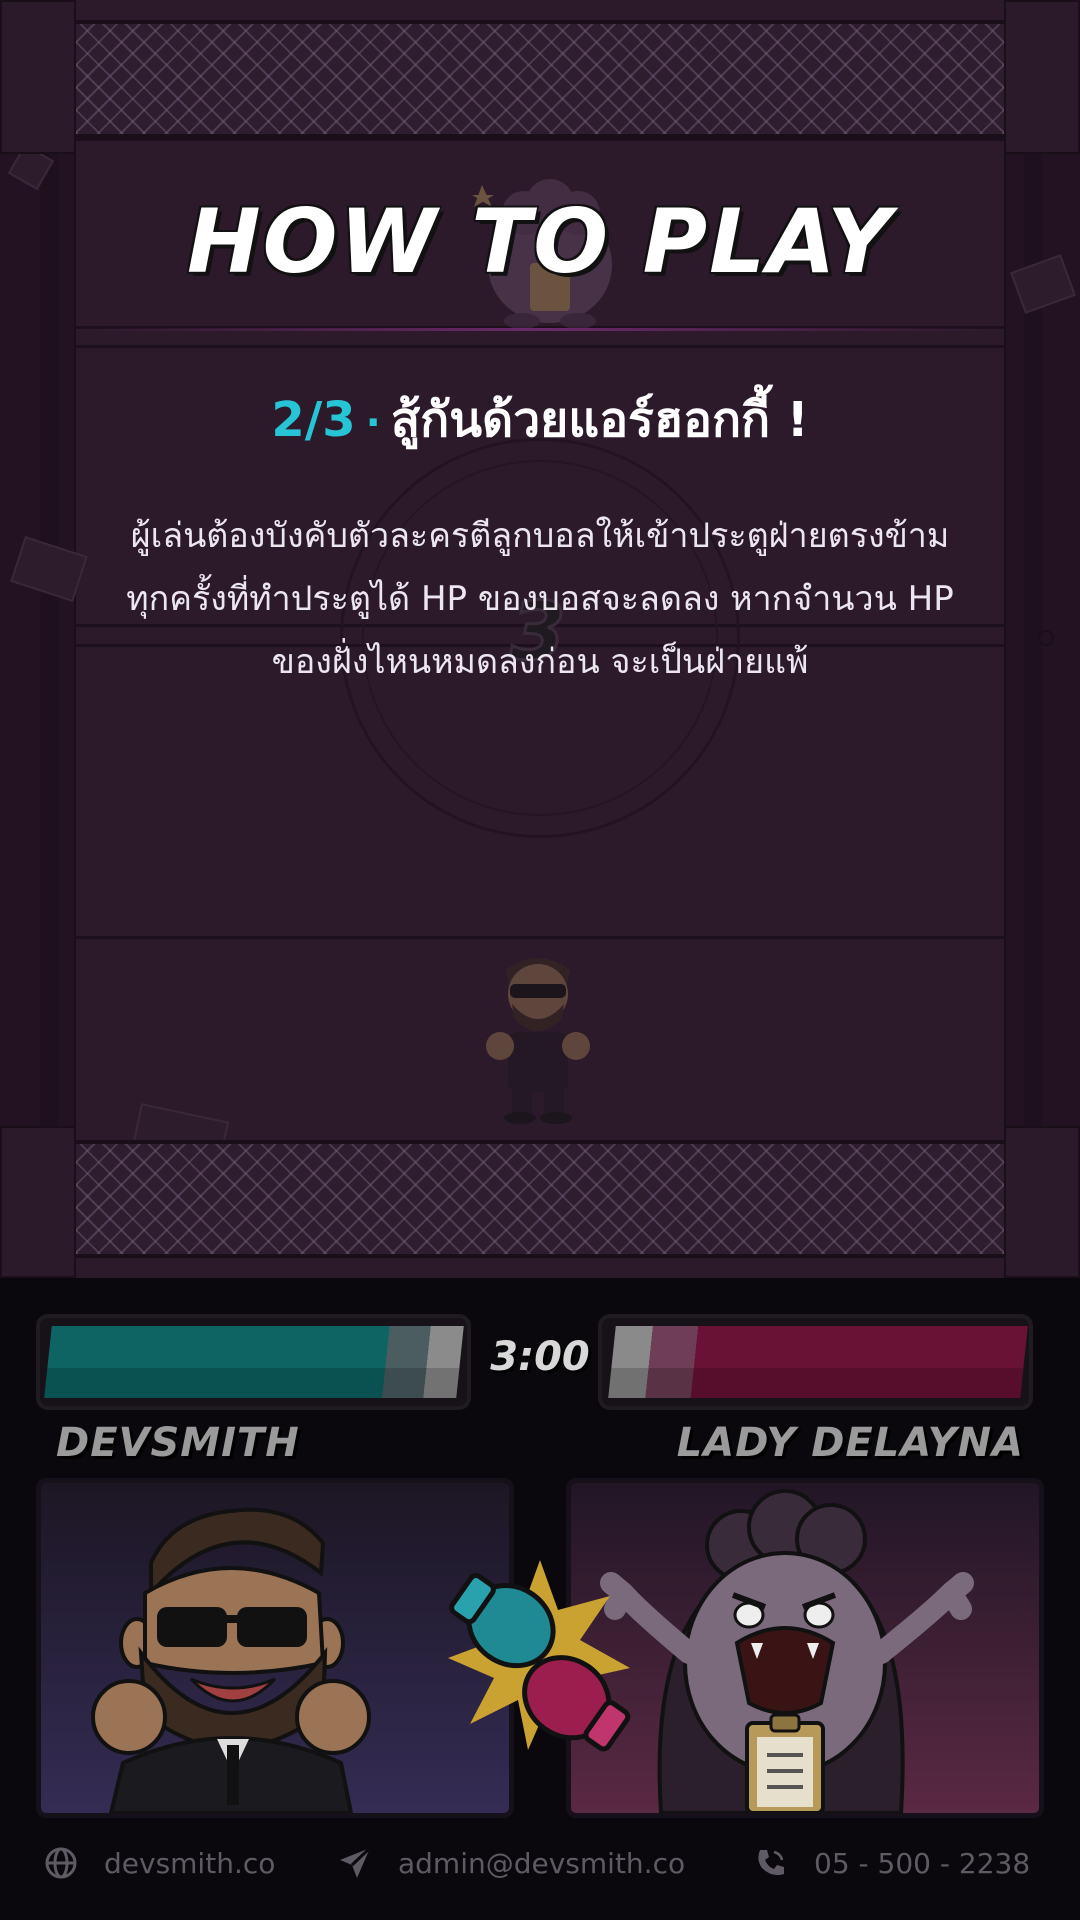 Image resolution: width=1080 pixels, height=1920 pixels. I want to click on player-name: DEVSMITH, so click(178, 1443).